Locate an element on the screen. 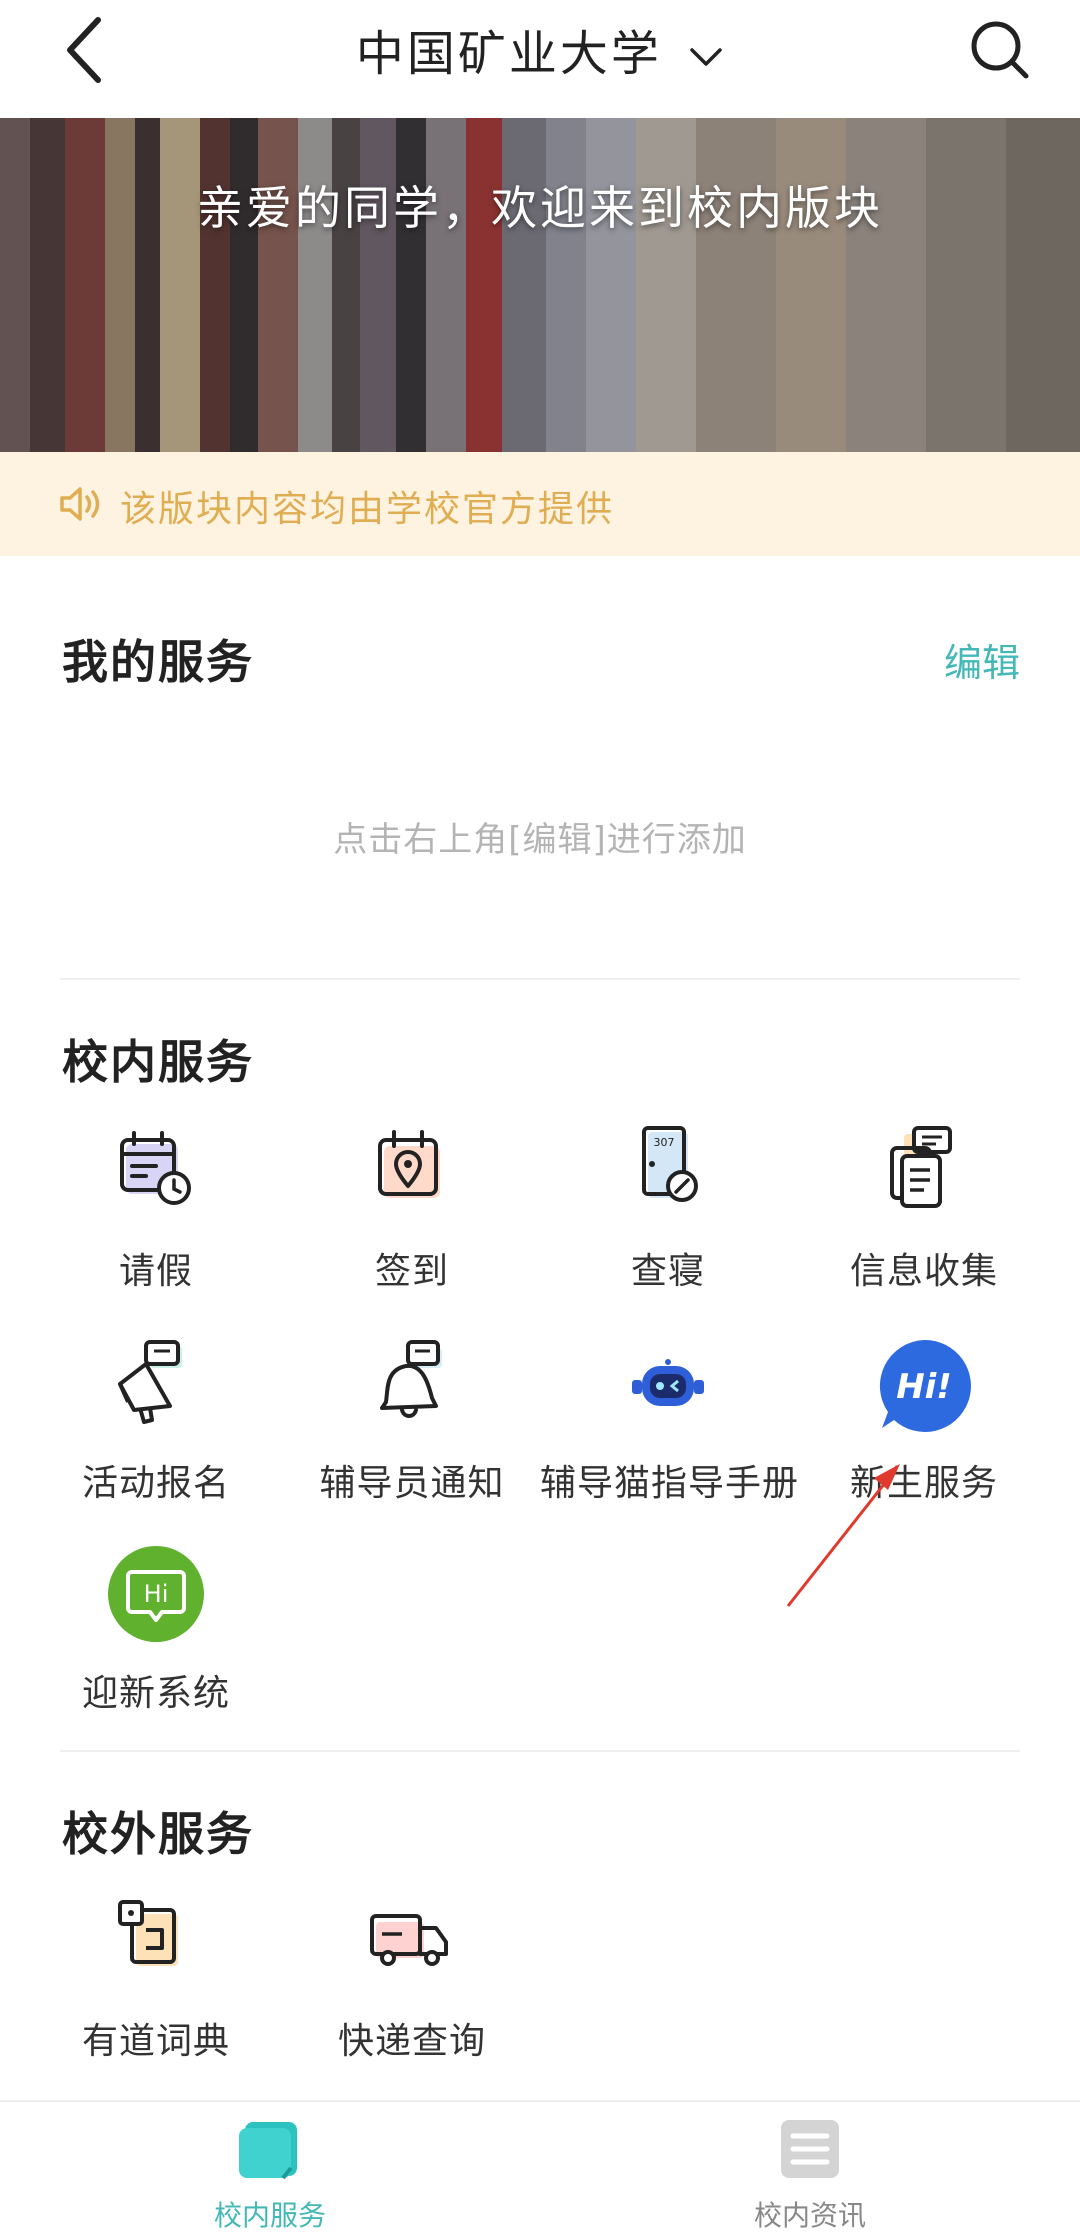  search-icon is located at coordinates (1000, 50).